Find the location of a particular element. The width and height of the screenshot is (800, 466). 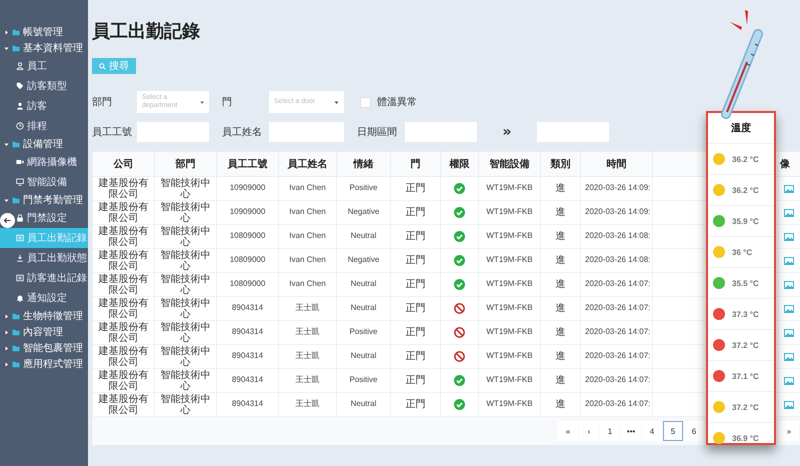

column-header: 門 is located at coordinates (415, 164).